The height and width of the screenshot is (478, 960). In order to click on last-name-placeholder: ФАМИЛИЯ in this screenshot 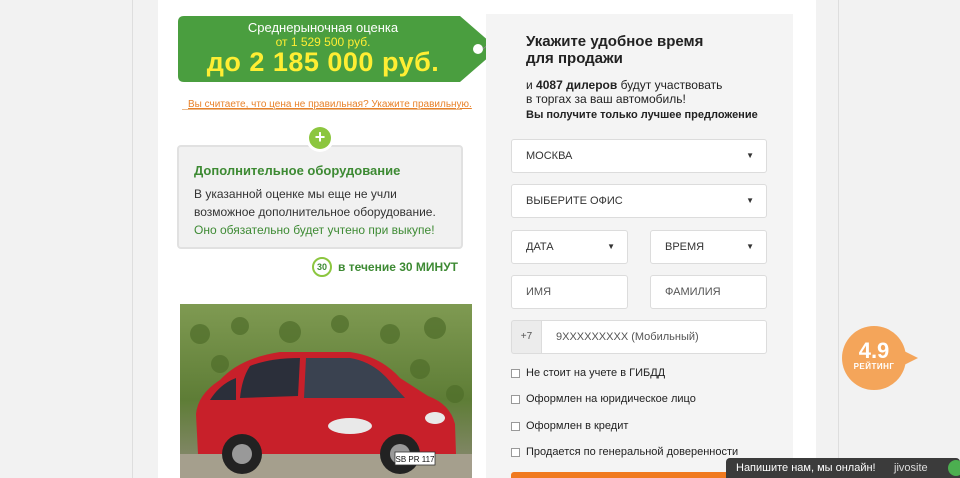, I will do `click(693, 292)`.